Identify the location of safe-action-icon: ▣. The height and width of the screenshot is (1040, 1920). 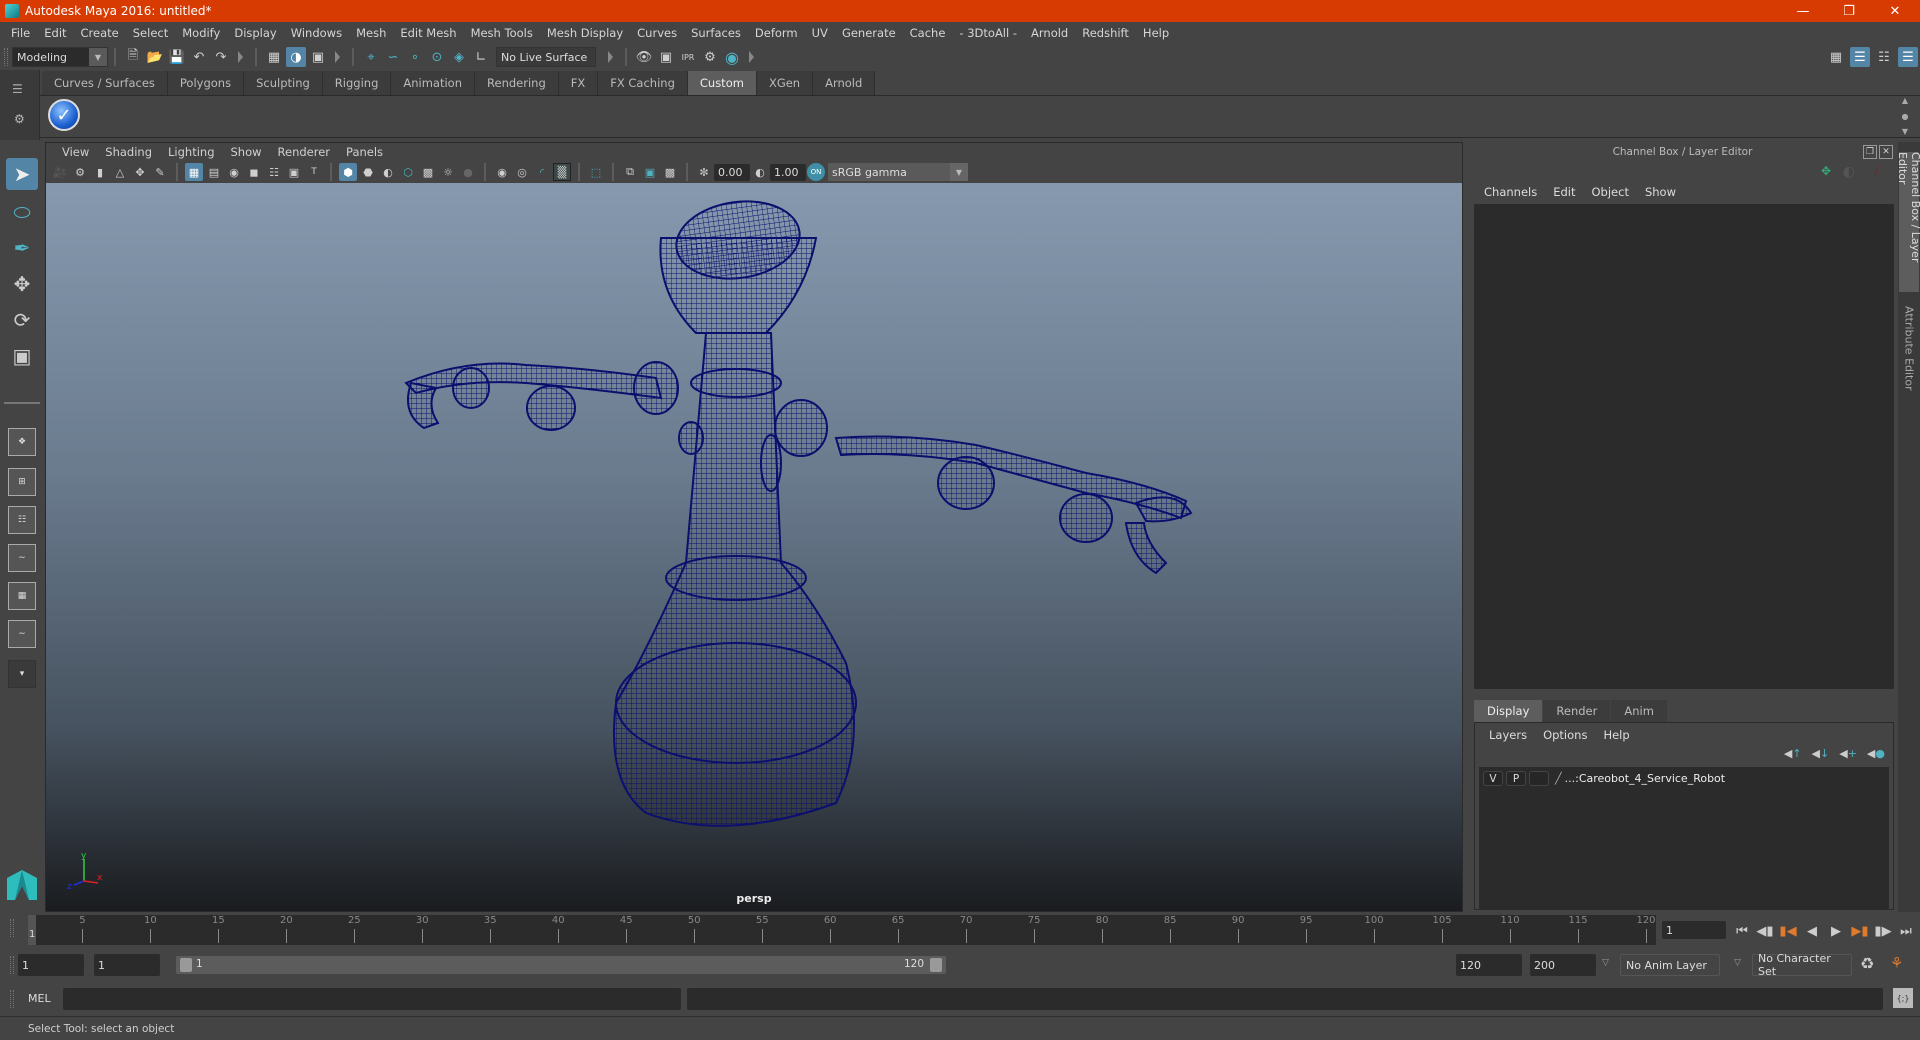
(294, 172).